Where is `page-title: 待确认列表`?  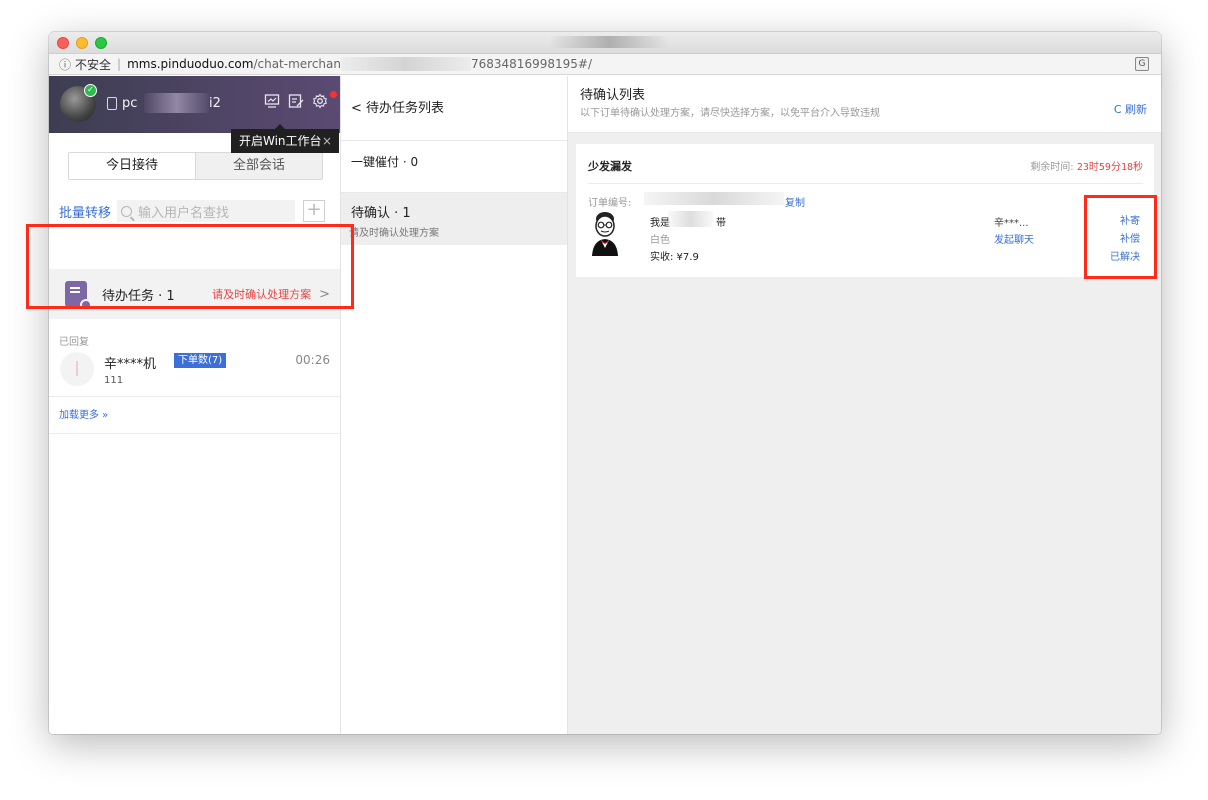 page-title: 待确认列表 is located at coordinates (613, 95).